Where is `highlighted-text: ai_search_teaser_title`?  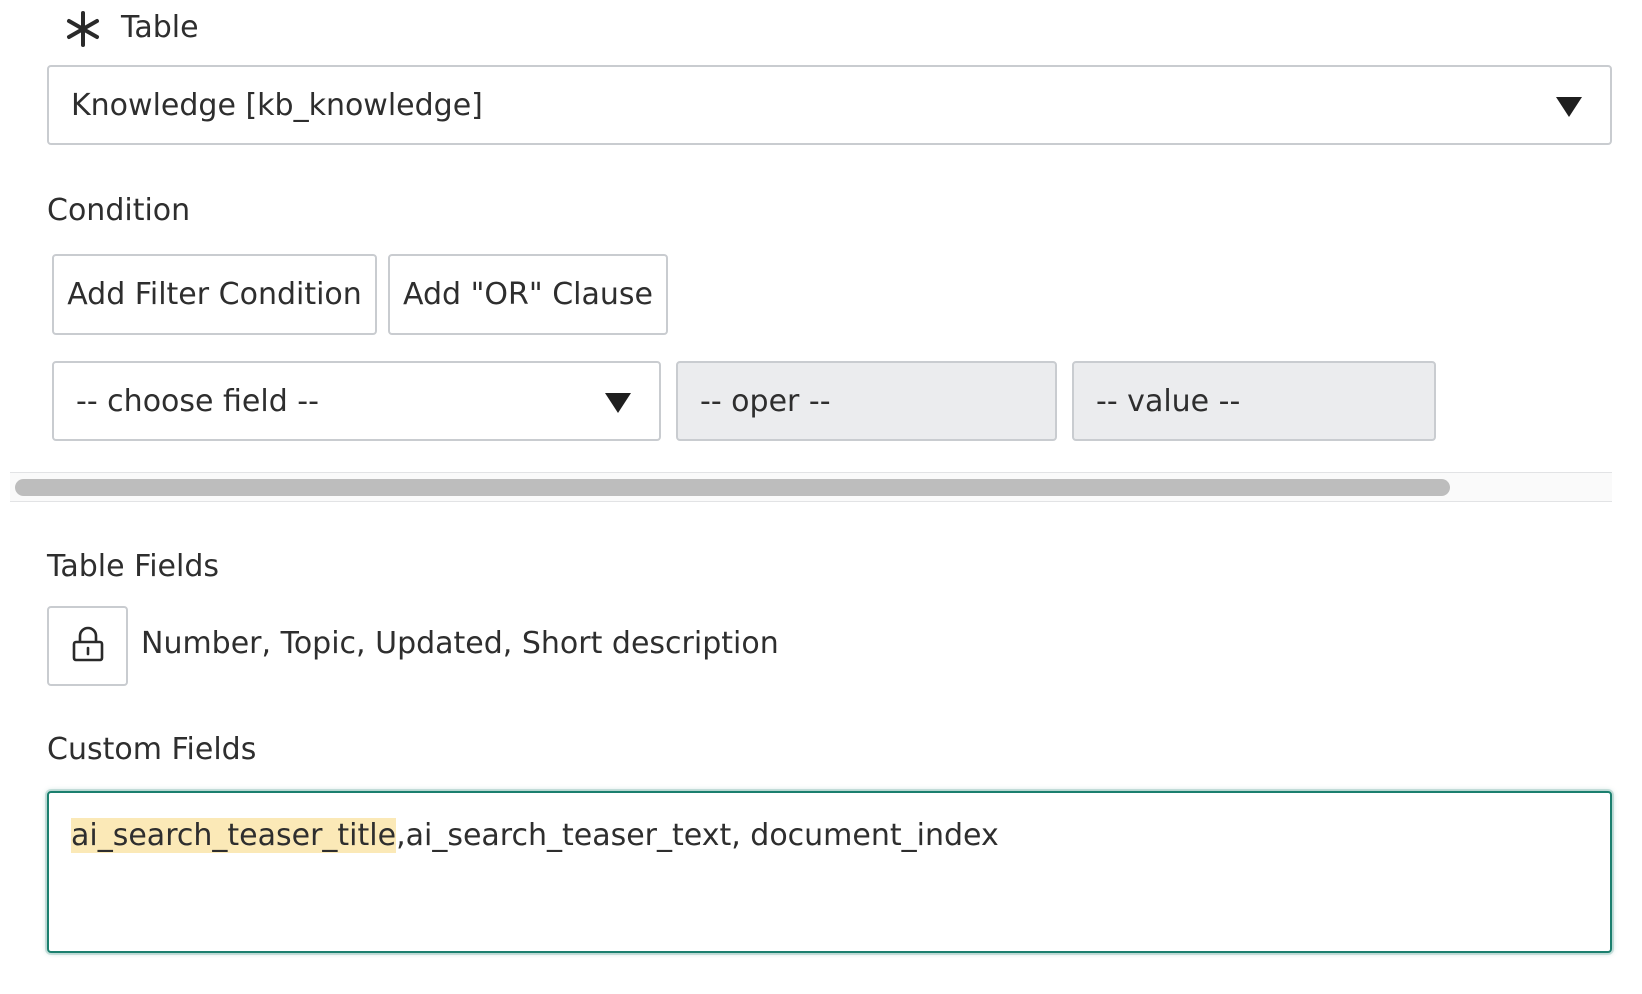 highlighted-text: ai_search_teaser_title is located at coordinates (234, 835).